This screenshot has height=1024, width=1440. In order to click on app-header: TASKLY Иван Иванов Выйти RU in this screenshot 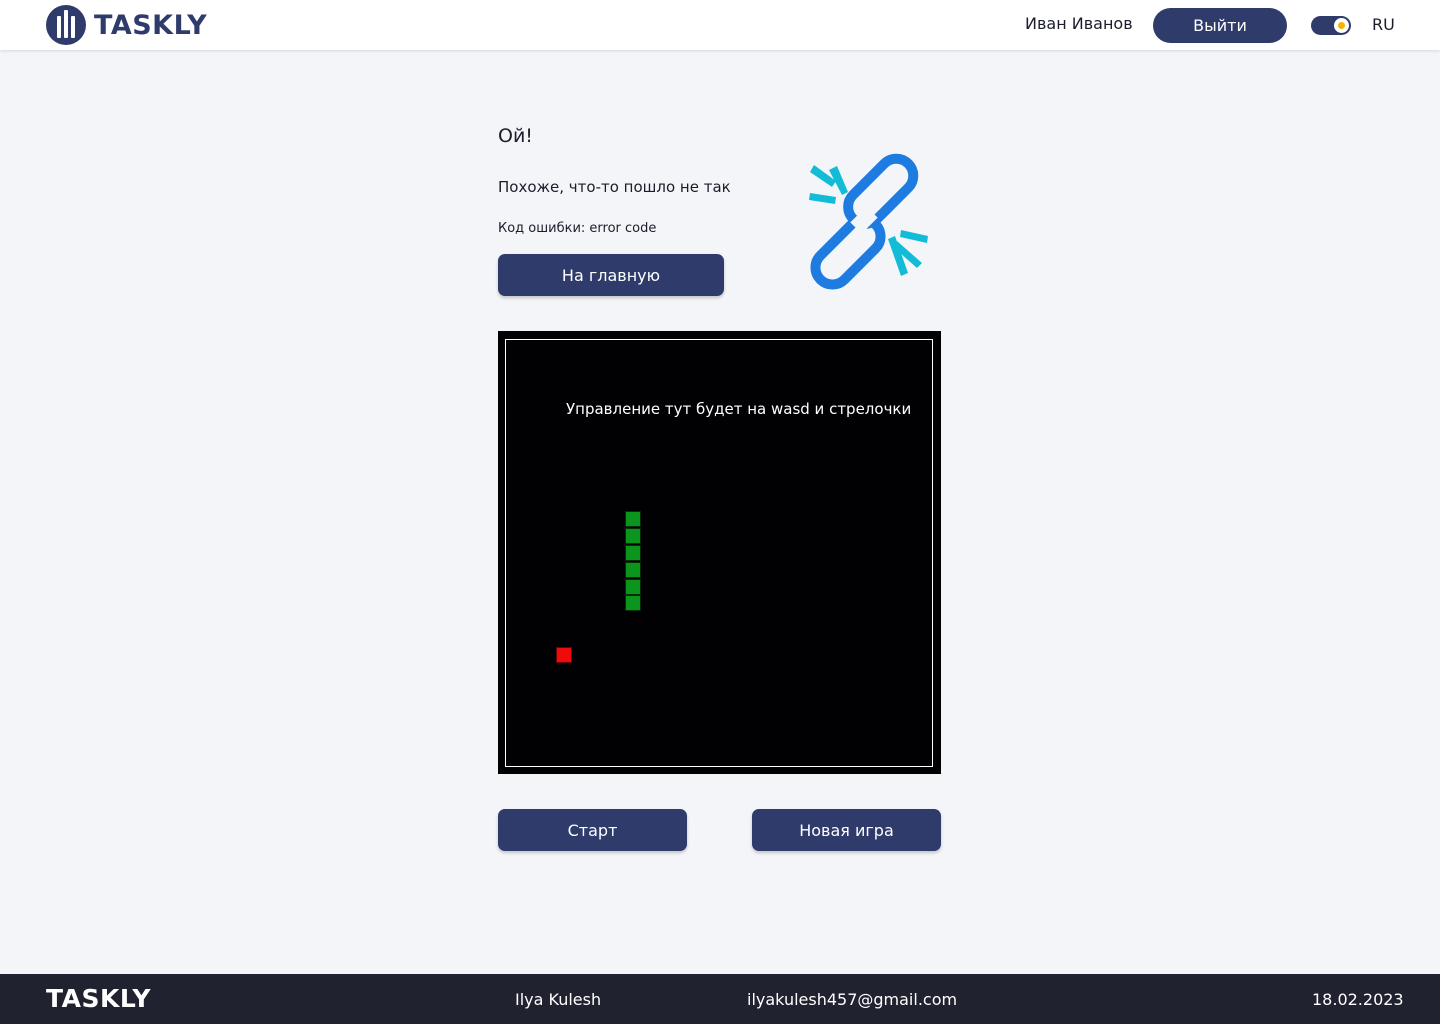, I will do `click(720, 25)`.